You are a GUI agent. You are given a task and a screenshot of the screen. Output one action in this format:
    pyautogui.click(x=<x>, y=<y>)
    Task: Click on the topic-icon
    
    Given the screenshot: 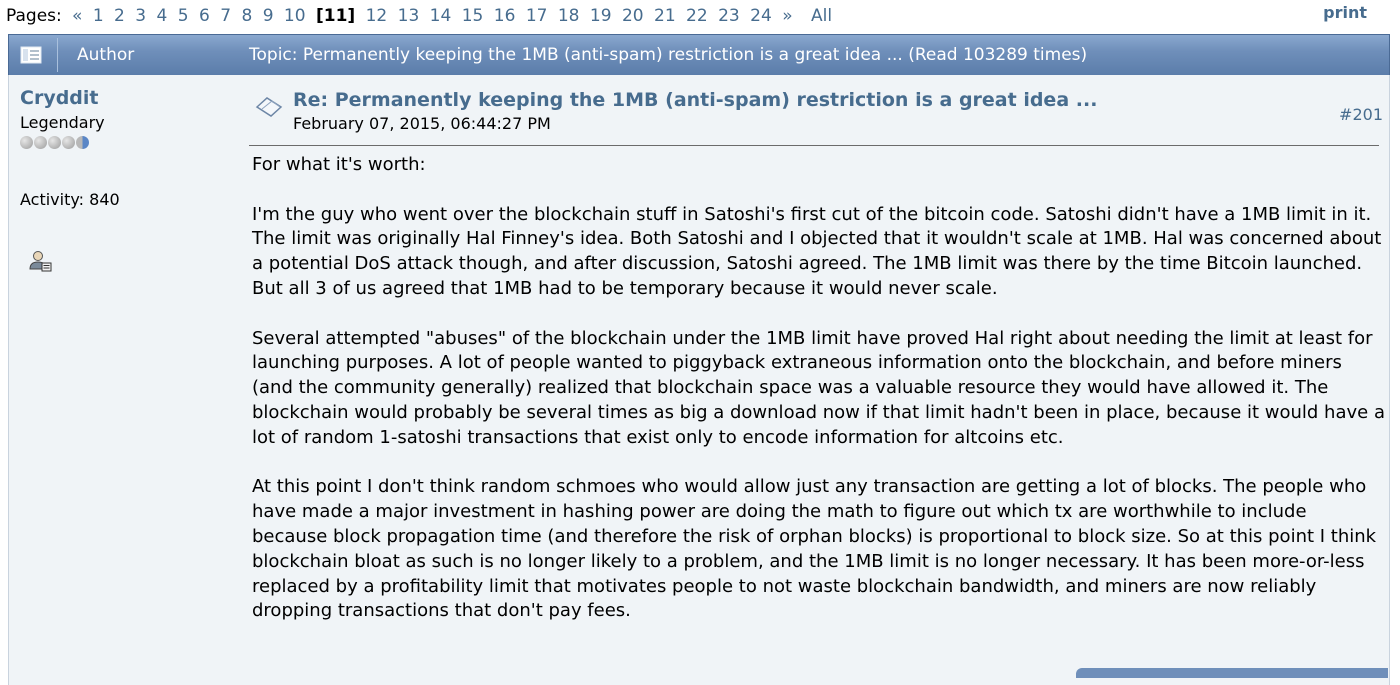 What is the action you would take?
    pyautogui.click(x=31, y=55)
    